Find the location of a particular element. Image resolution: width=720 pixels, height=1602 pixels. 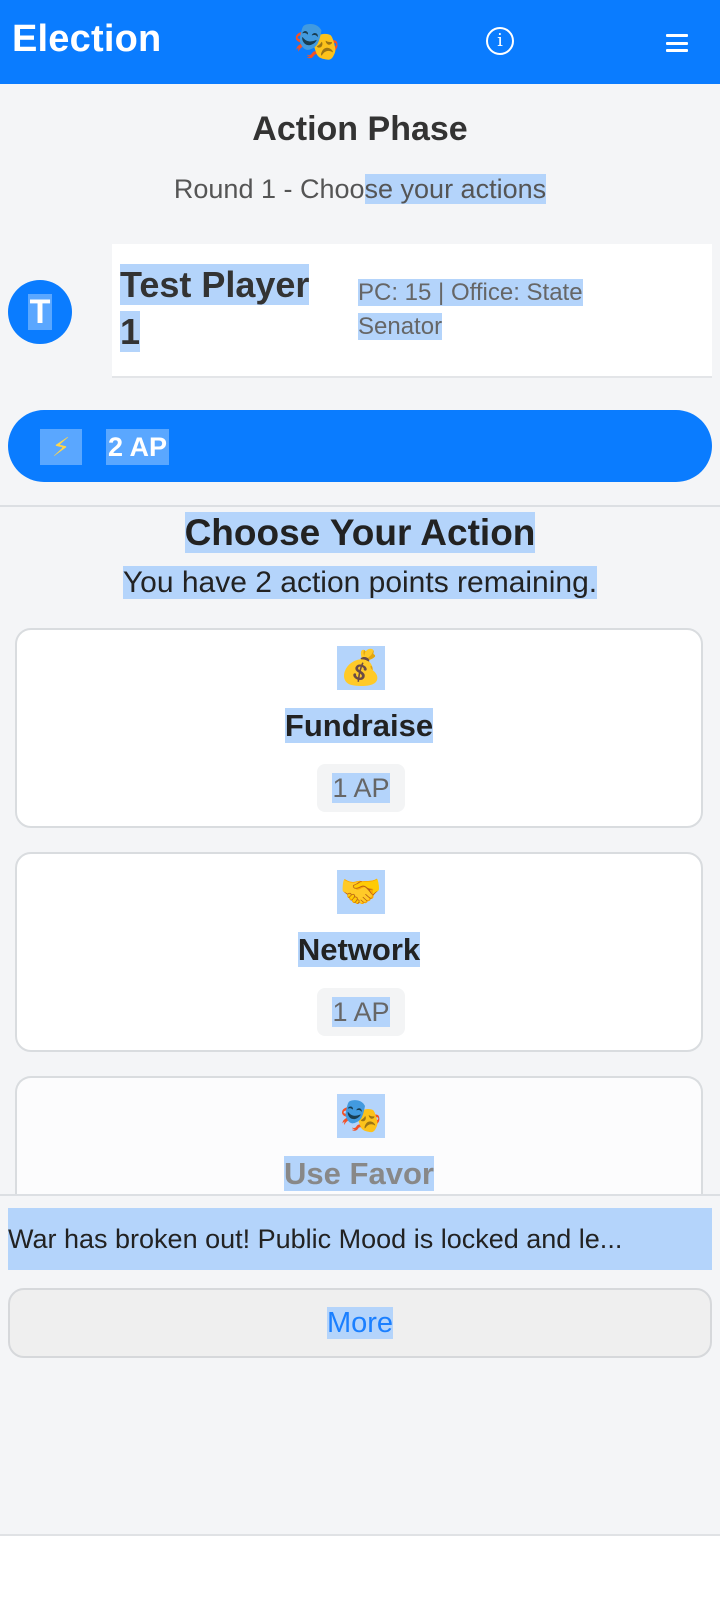

action-points-remaining: You have 2 action points remaining. is located at coordinates (360, 583).